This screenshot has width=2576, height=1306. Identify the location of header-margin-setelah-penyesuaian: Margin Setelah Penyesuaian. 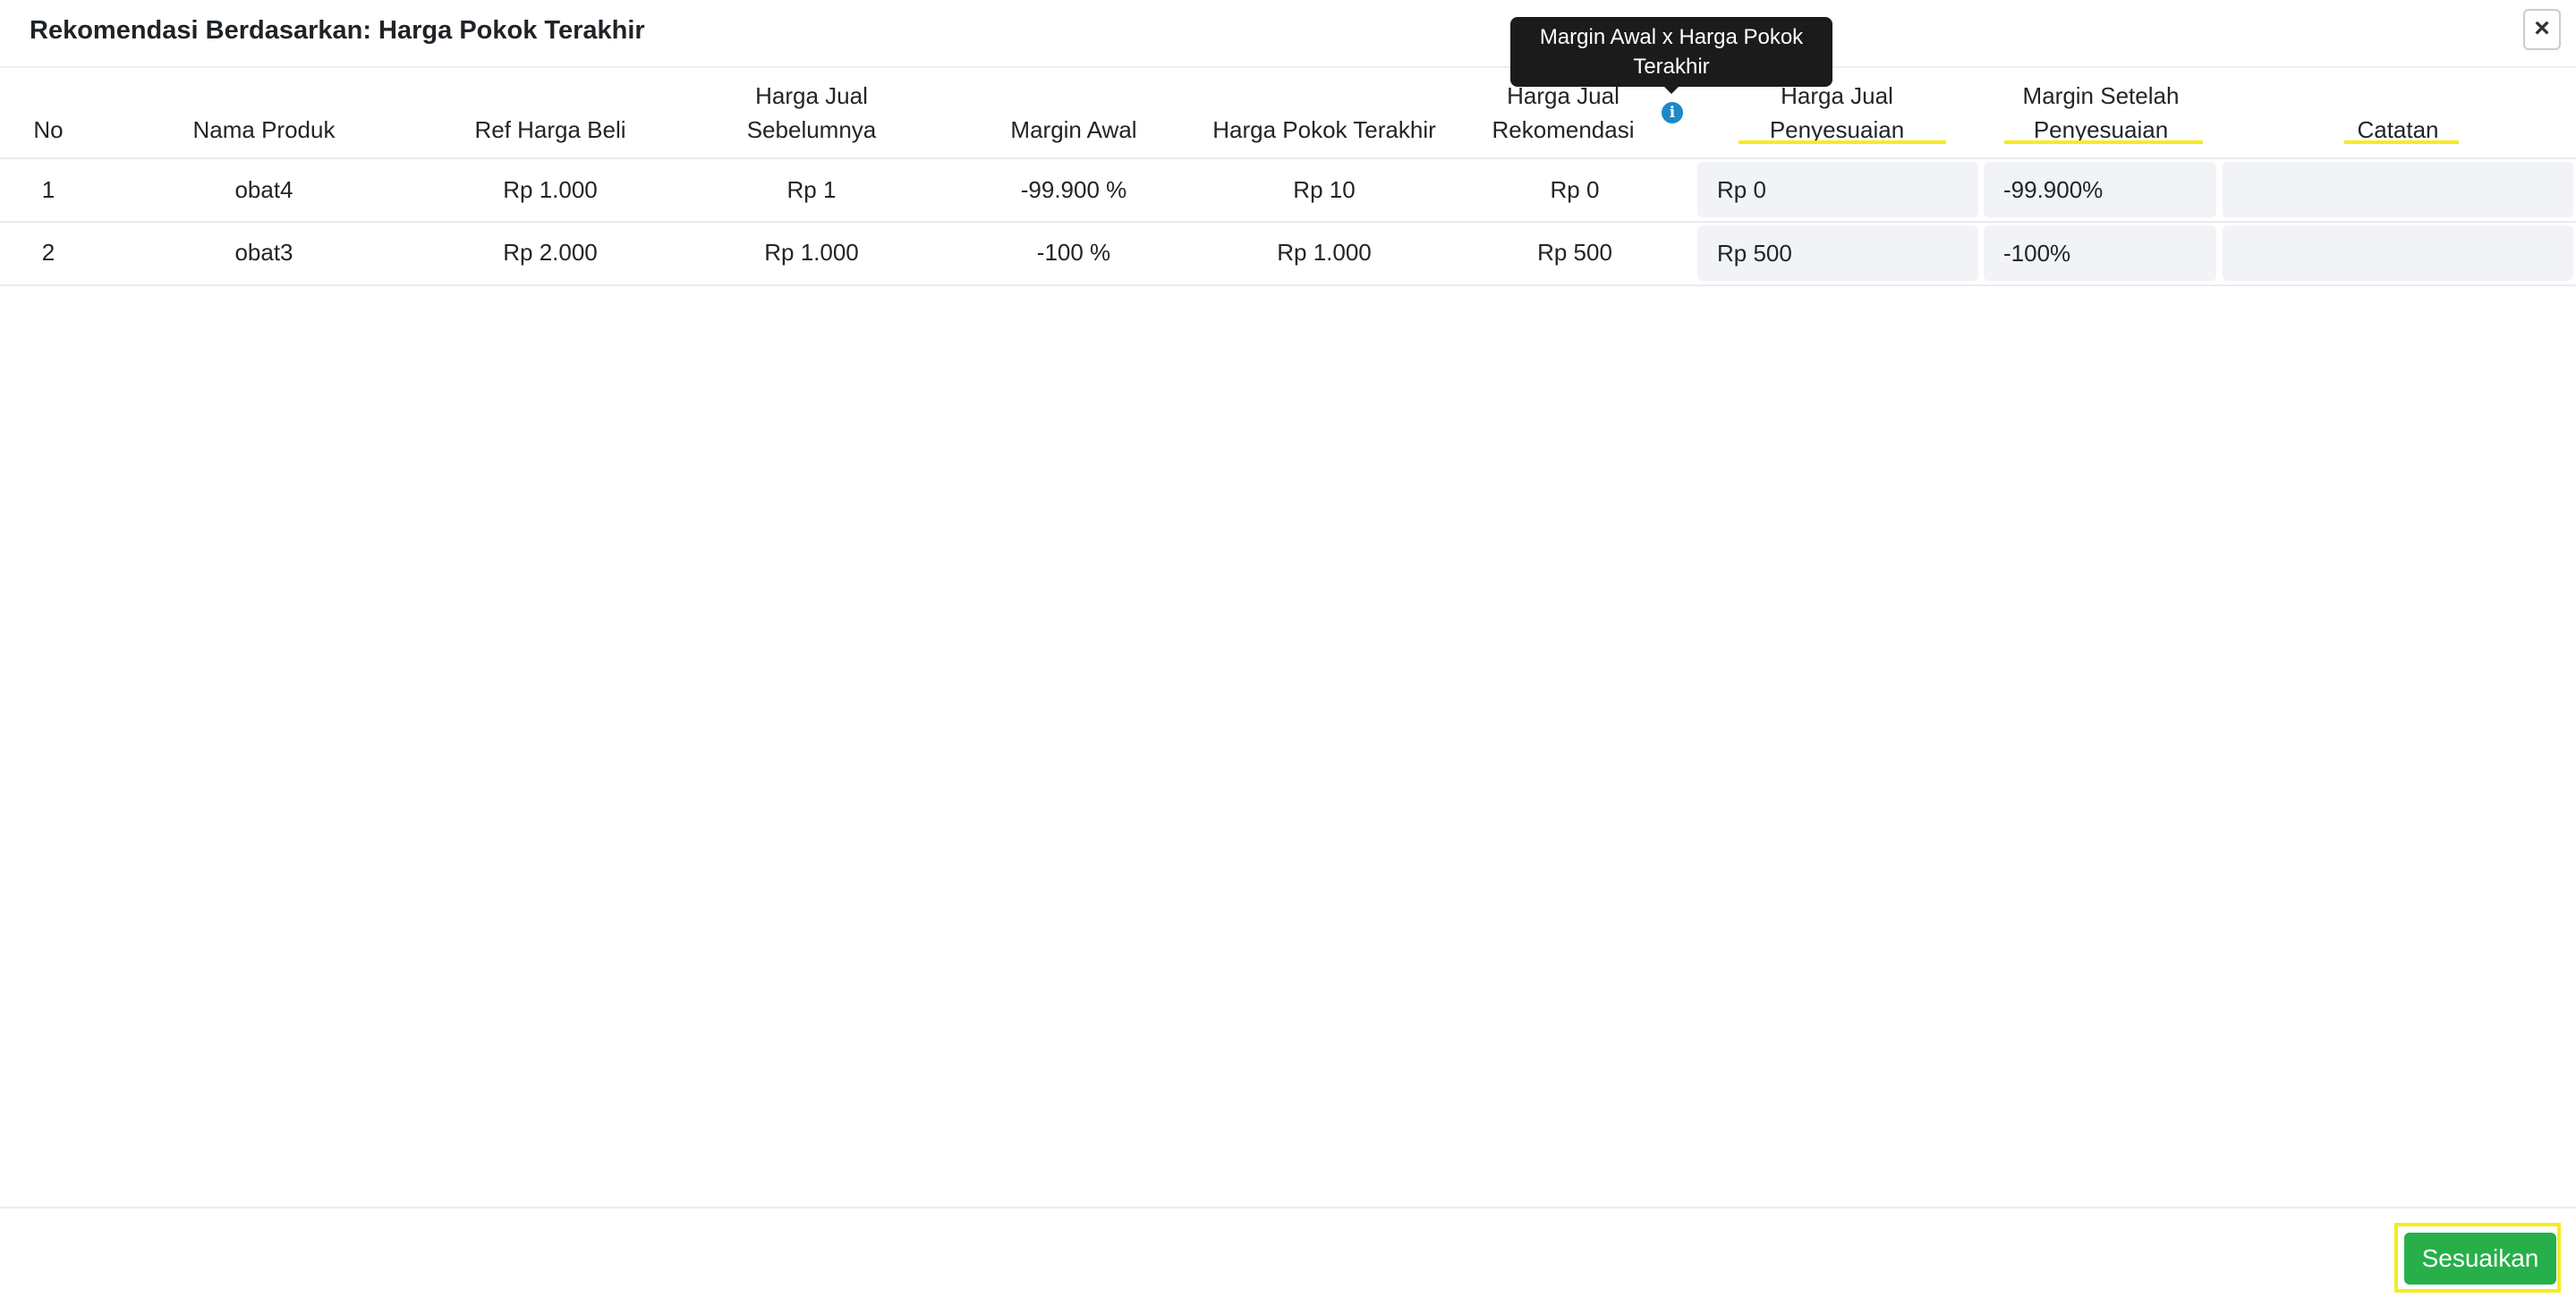
(2101, 113).